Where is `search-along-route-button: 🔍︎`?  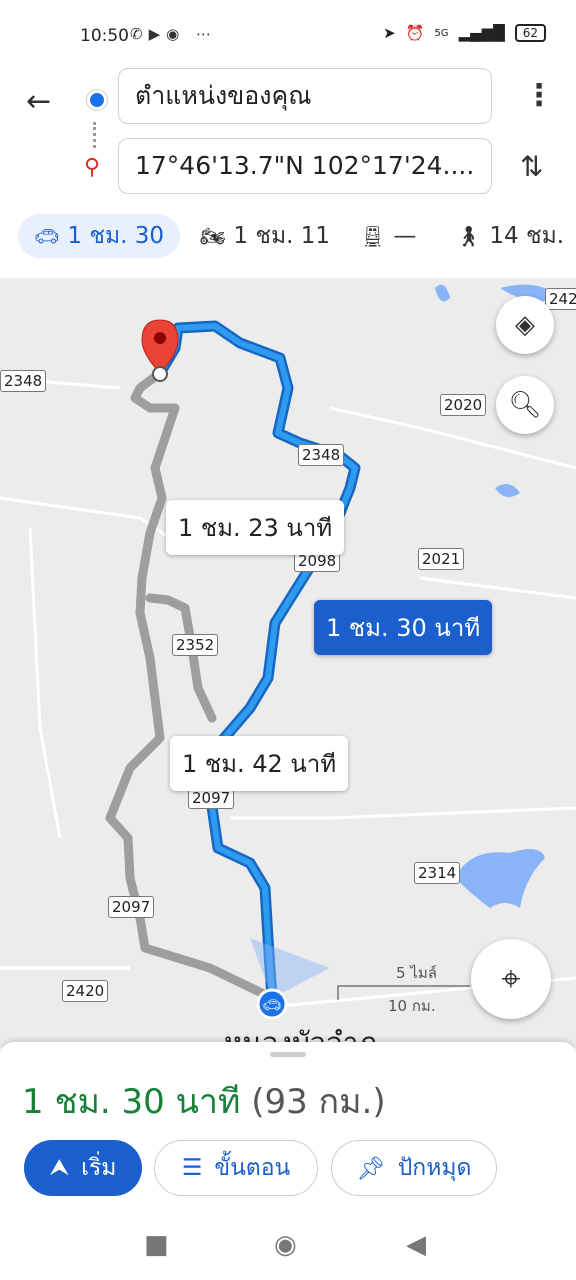
search-along-route-button: 🔍︎ is located at coordinates (525, 405).